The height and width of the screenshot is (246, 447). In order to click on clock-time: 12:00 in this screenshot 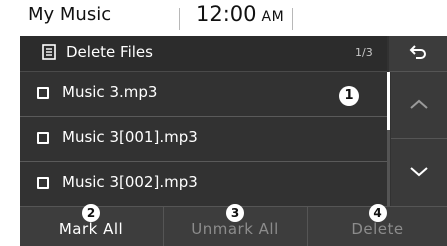, I will do `click(226, 14)`.